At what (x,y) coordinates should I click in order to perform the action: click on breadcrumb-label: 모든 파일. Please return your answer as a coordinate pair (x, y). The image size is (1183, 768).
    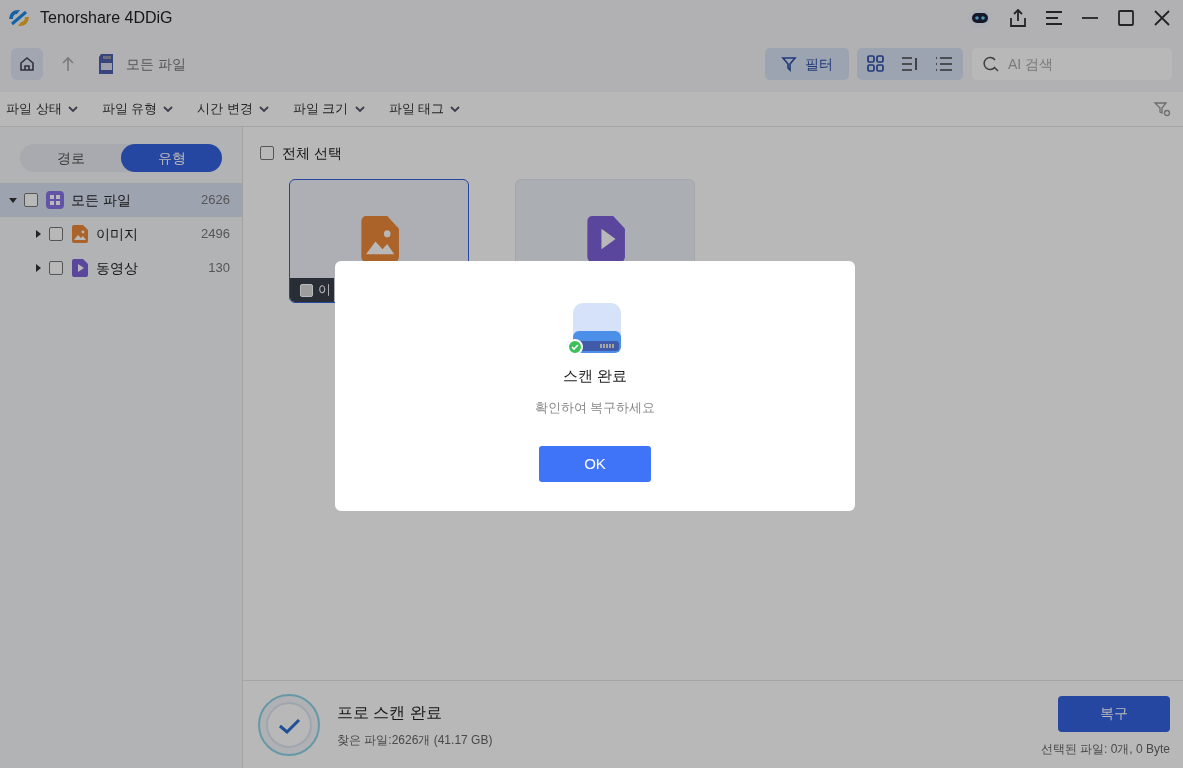
    Looking at the image, I should click on (156, 64).